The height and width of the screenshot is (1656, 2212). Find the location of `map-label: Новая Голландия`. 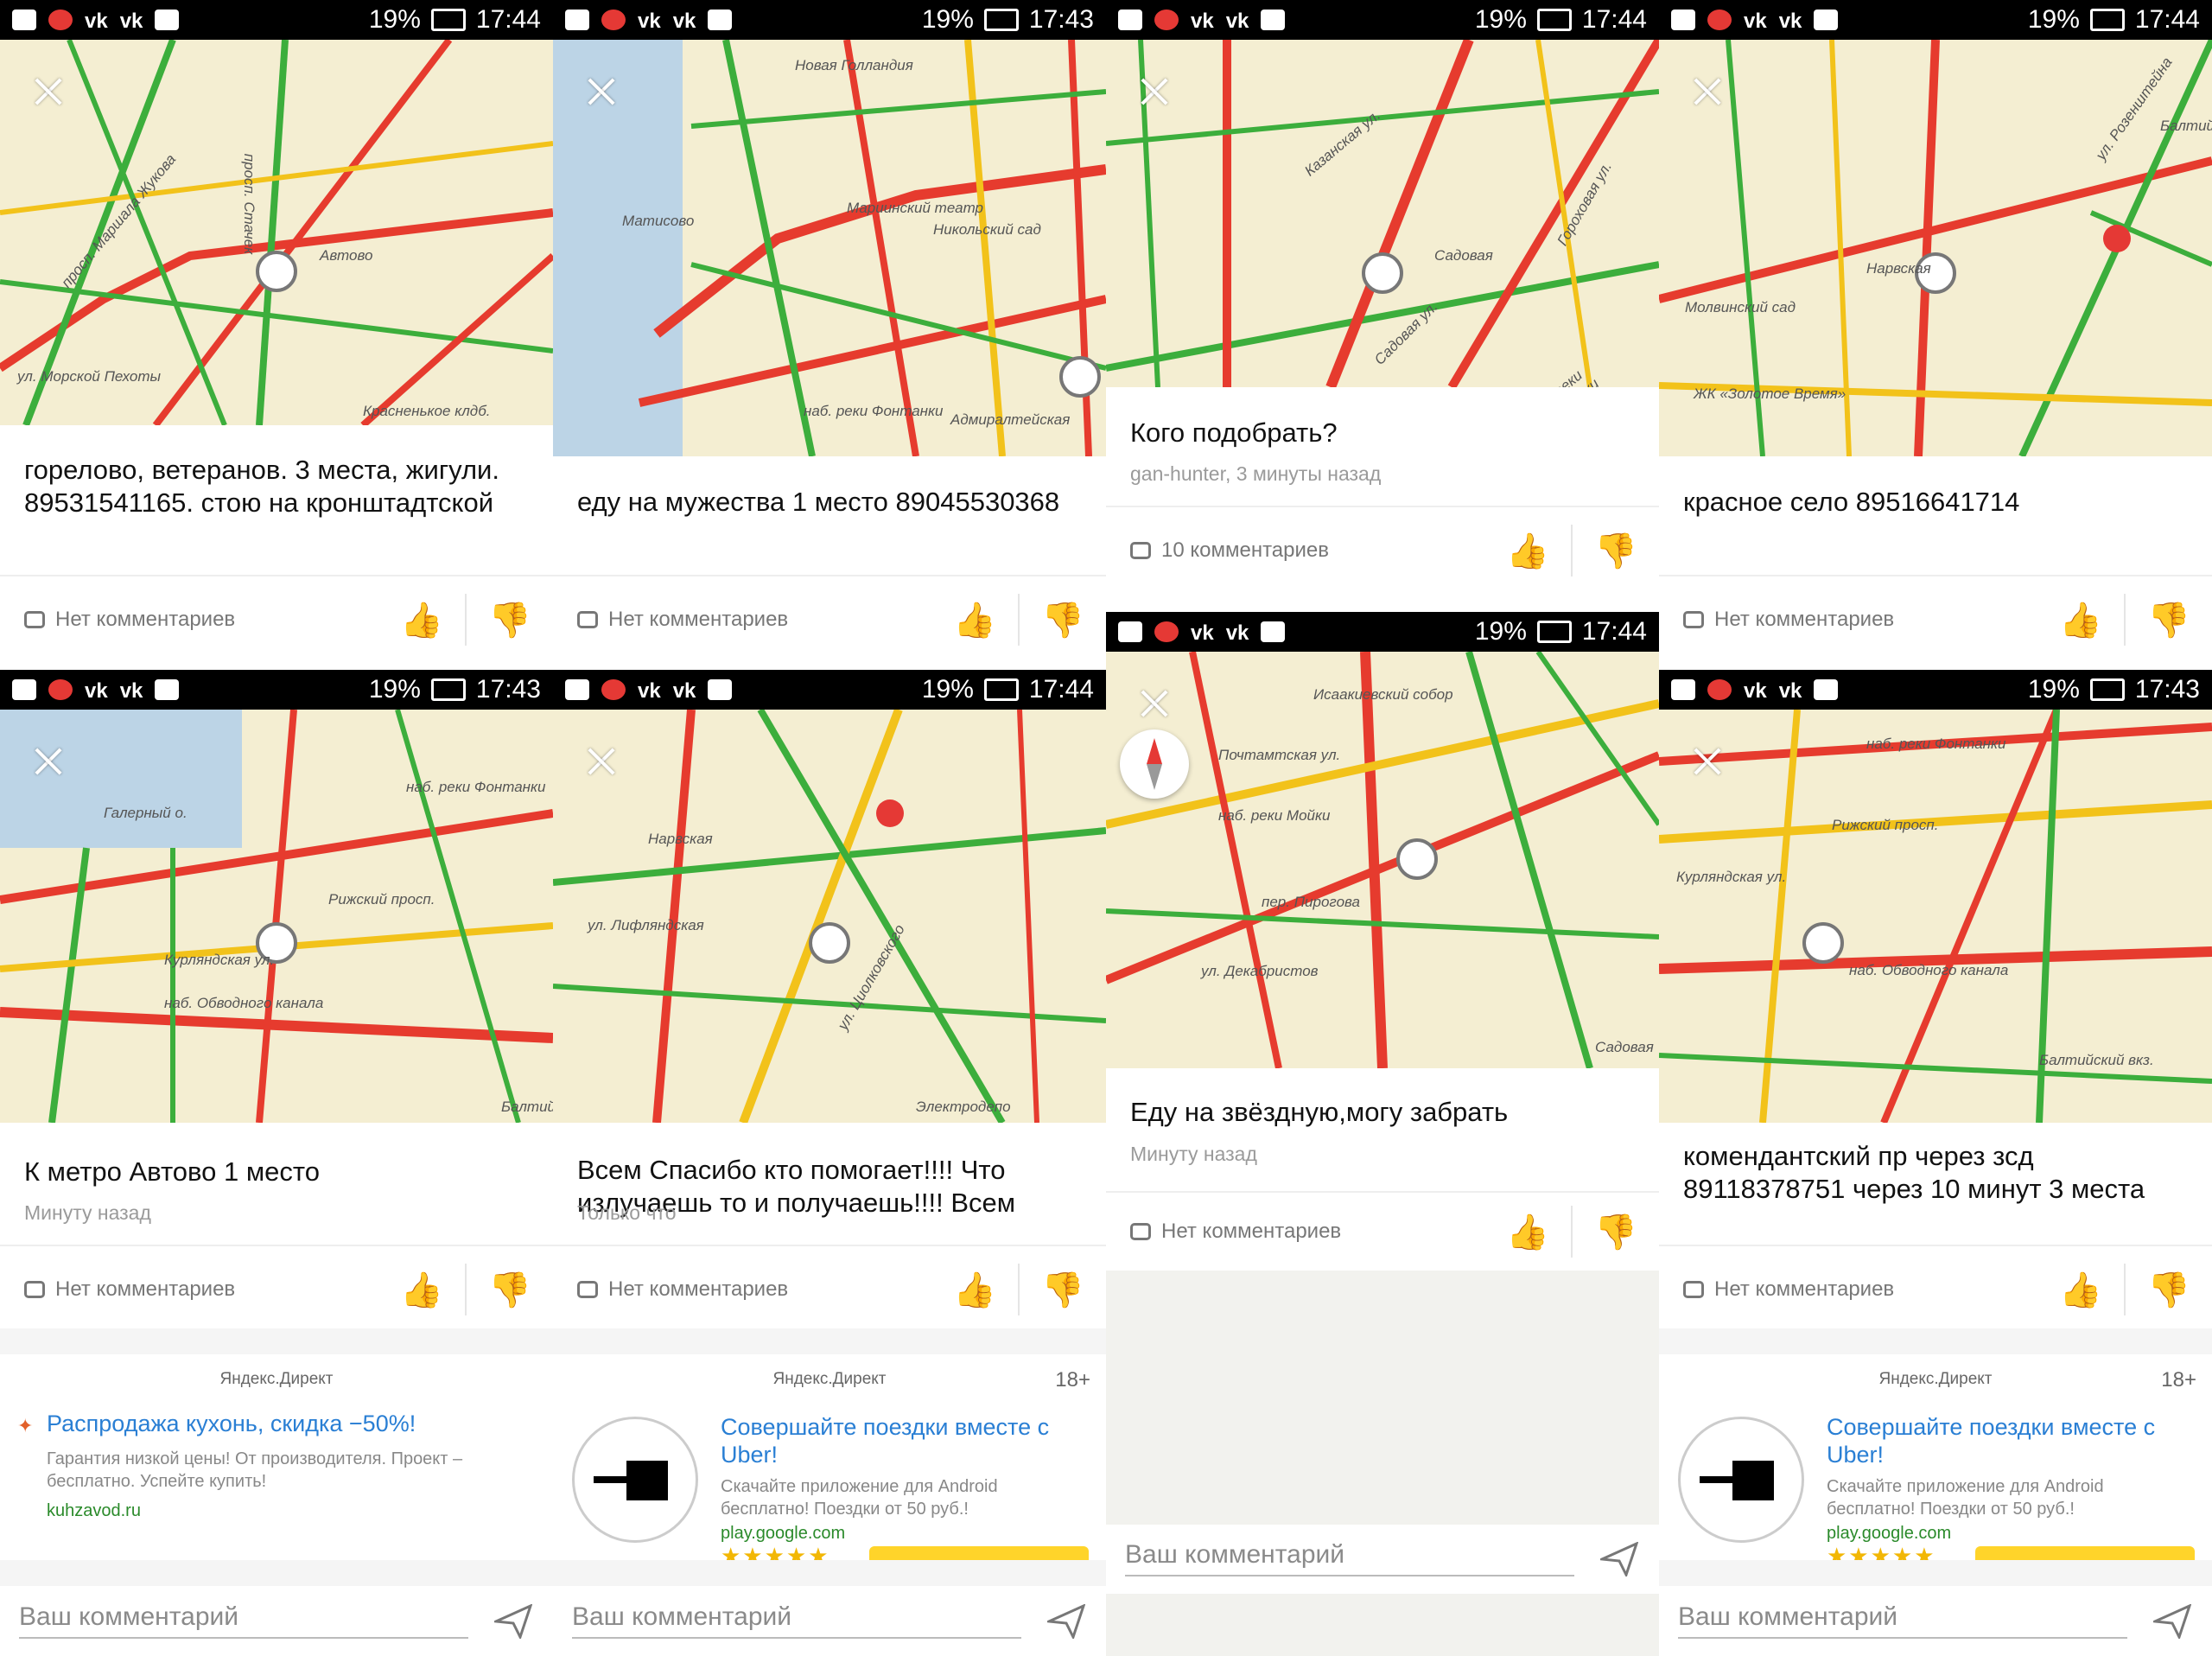

map-label: Новая Голландия is located at coordinates (854, 65).